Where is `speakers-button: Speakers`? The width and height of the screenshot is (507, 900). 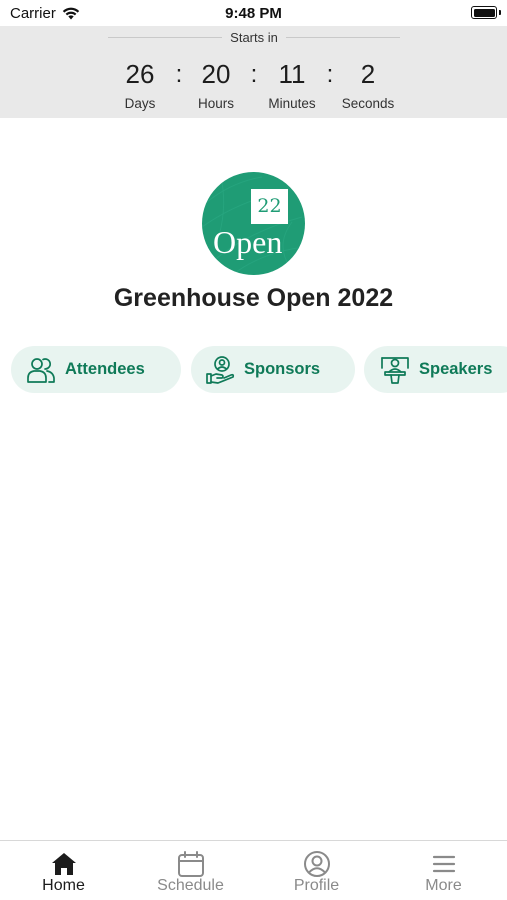
speakers-button: Speakers is located at coordinates (435, 369).